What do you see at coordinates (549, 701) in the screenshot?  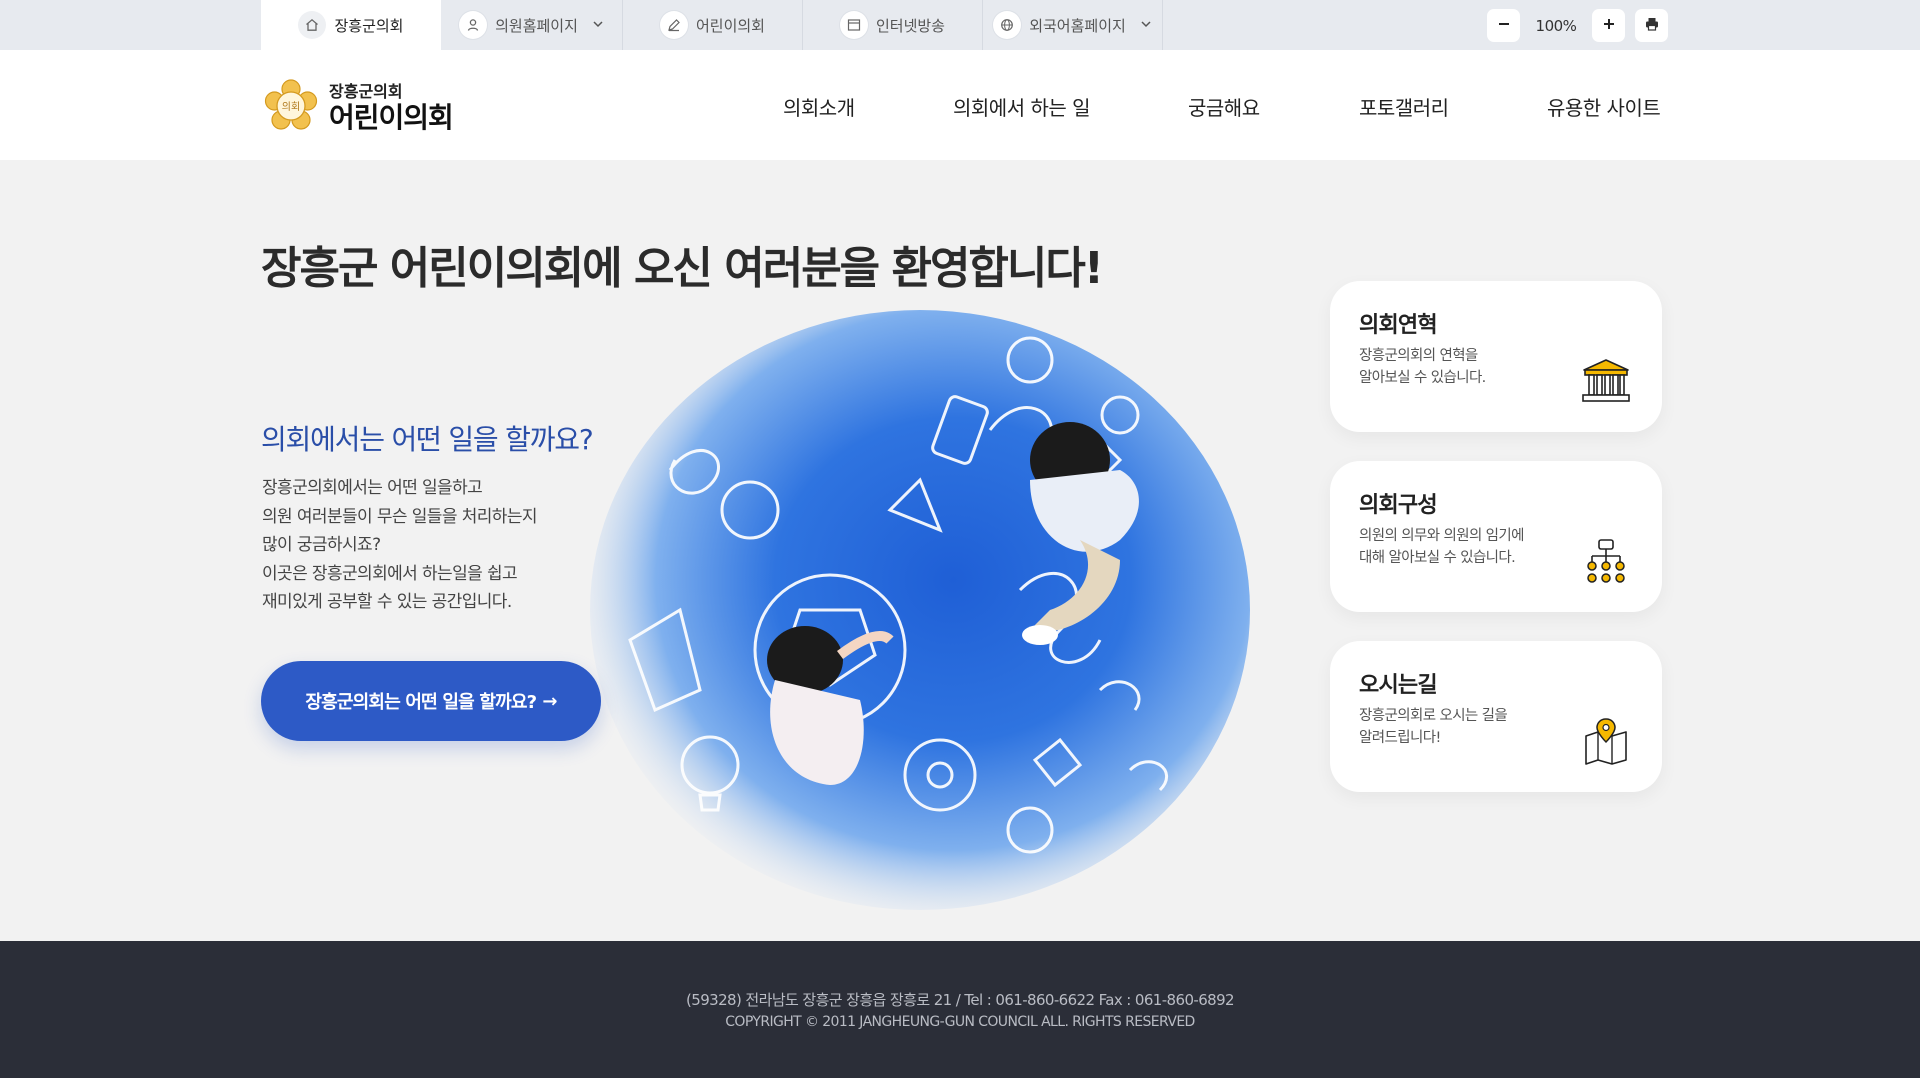 I see `arrow-right-icon: →` at bounding box center [549, 701].